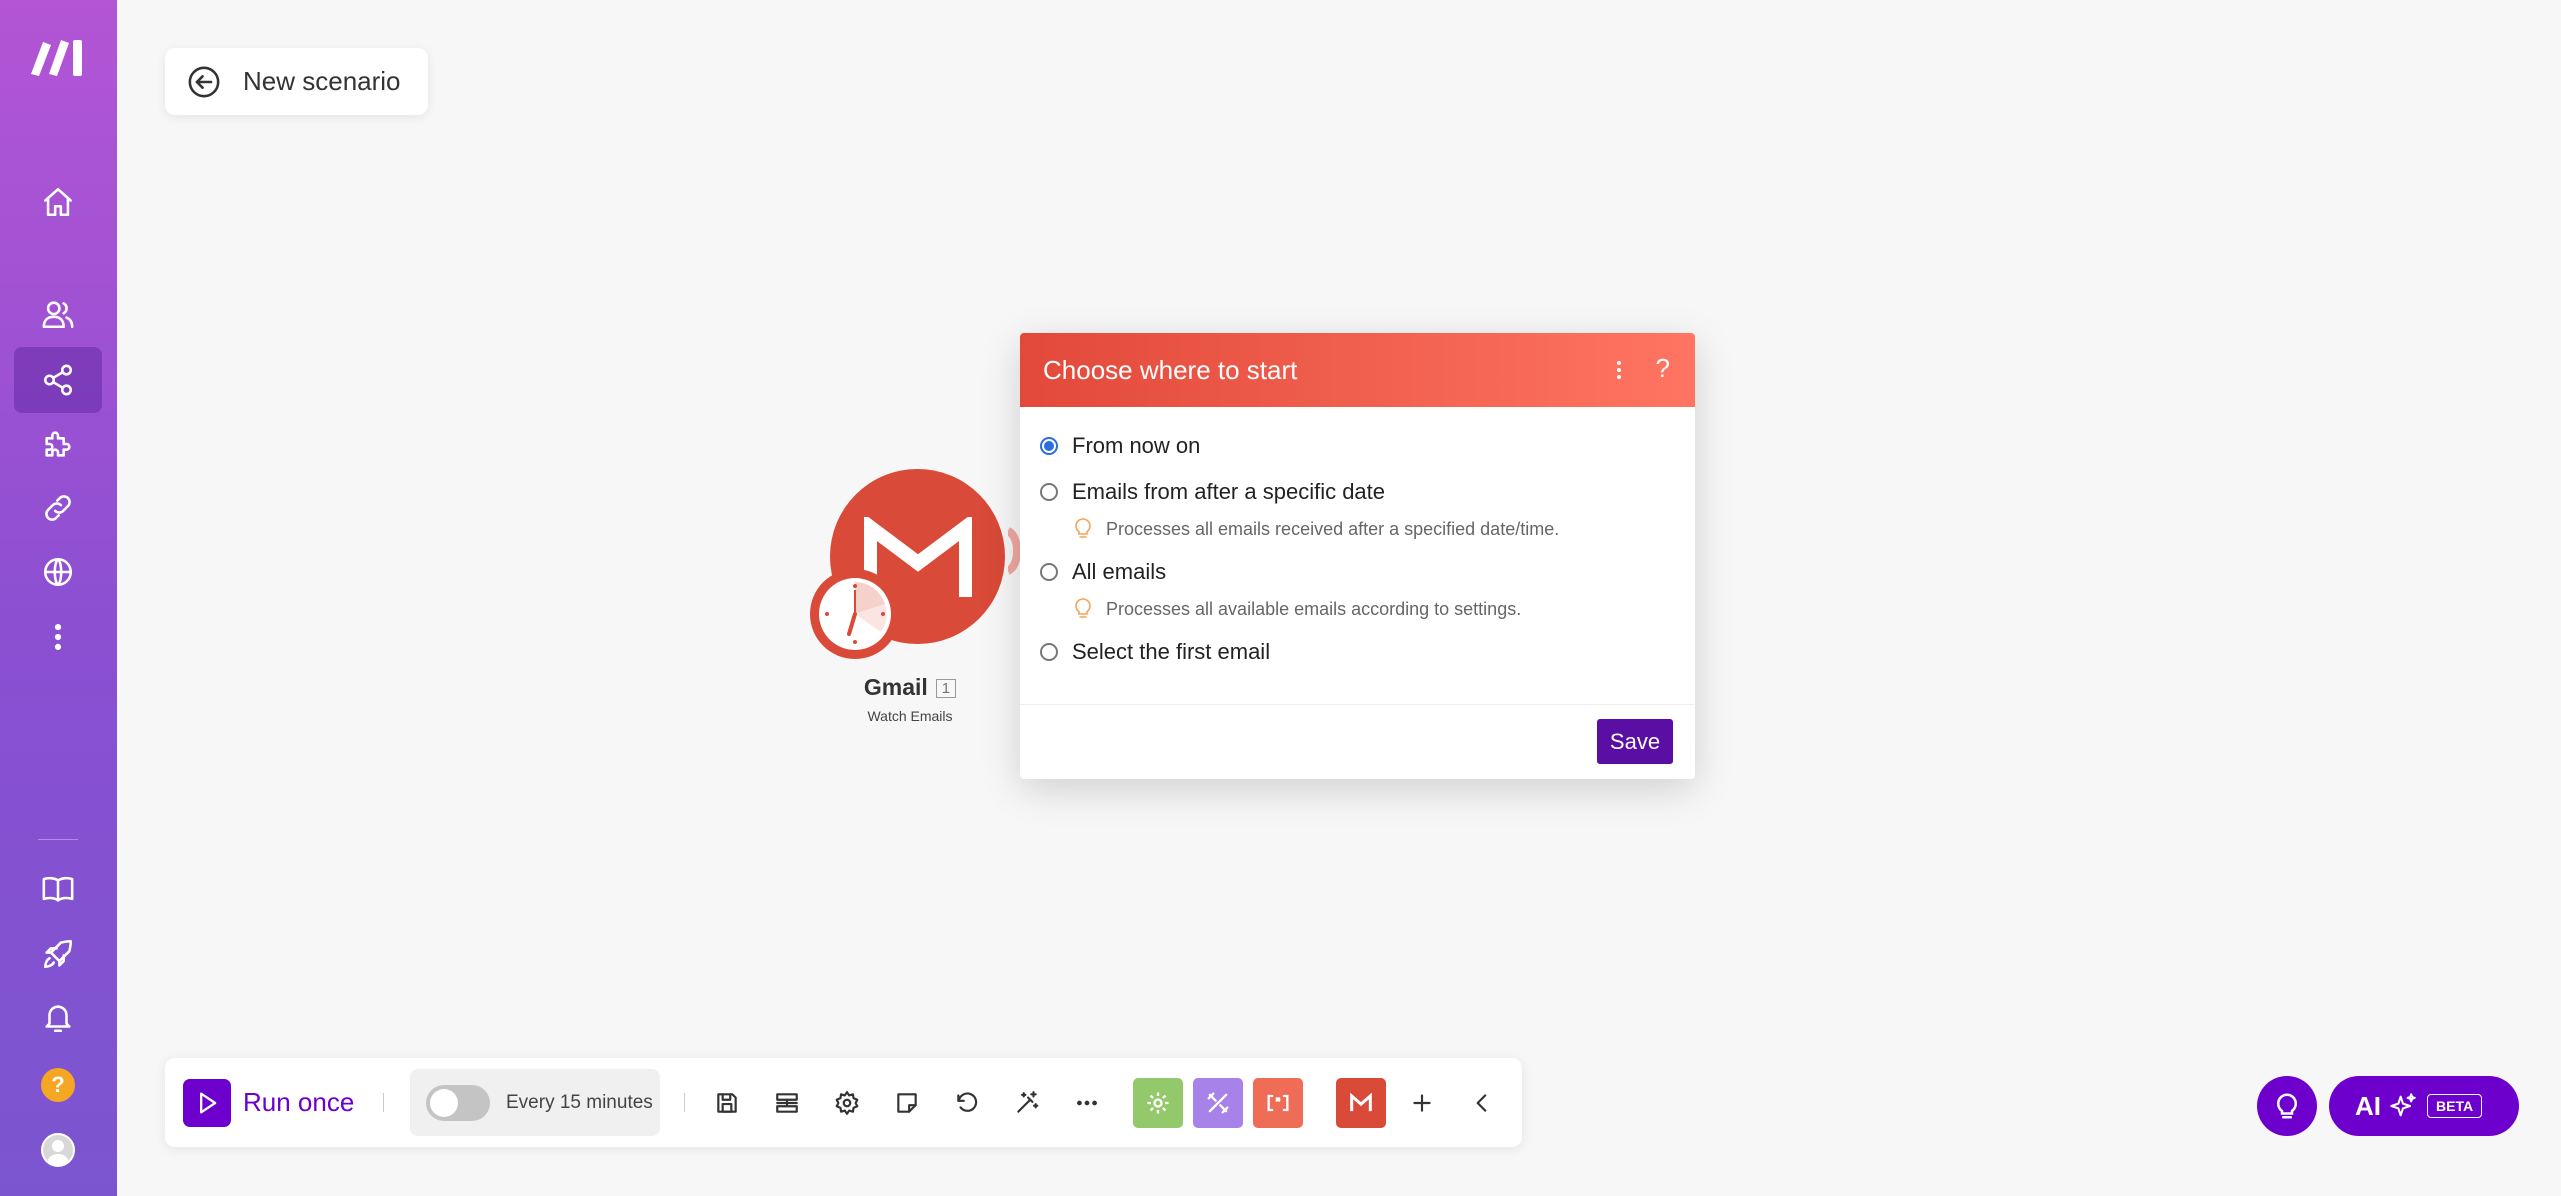 The image size is (2561, 1196). I want to click on apps-puzzle-icon, so click(58, 444).